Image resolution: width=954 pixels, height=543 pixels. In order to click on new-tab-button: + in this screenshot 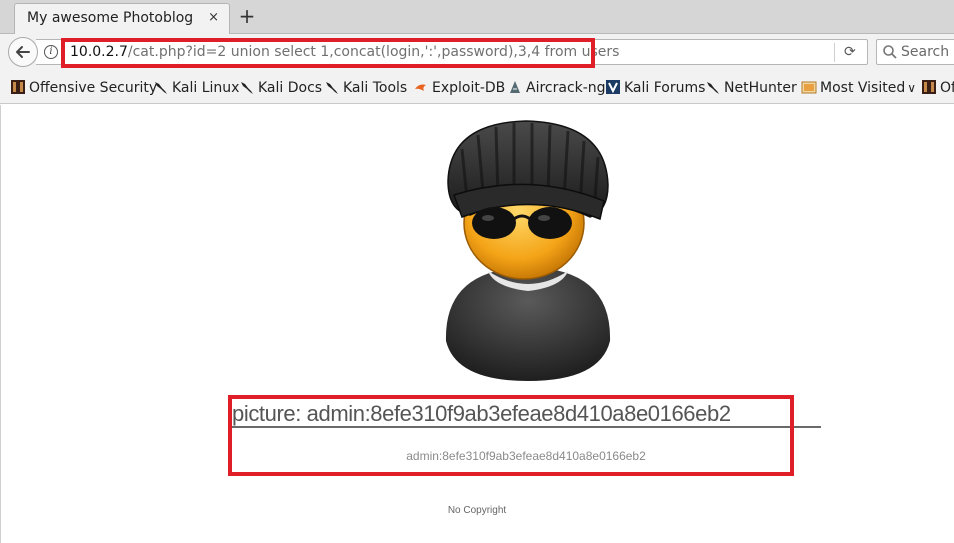, I will do `click(247, 16)`.